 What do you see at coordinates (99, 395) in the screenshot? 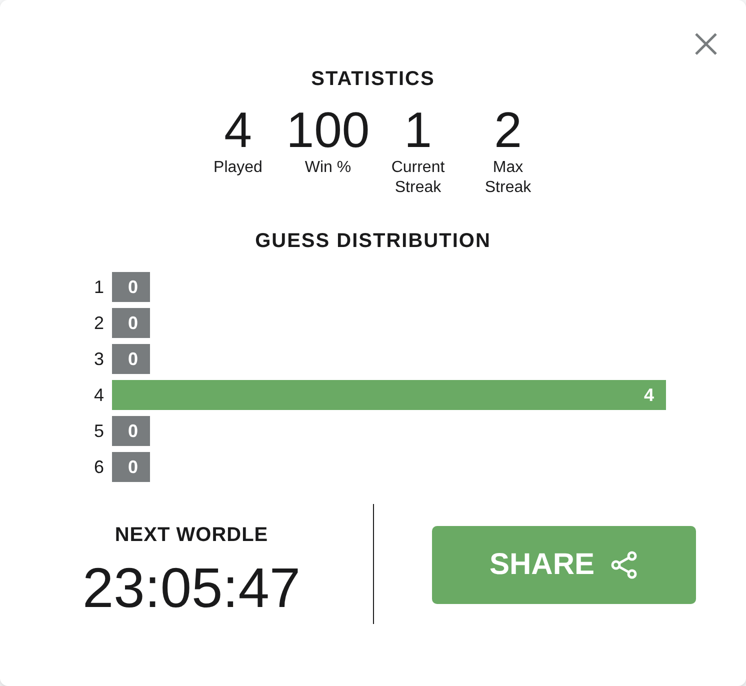
I see `guess-number: 4` at bounding box center [99, 395].